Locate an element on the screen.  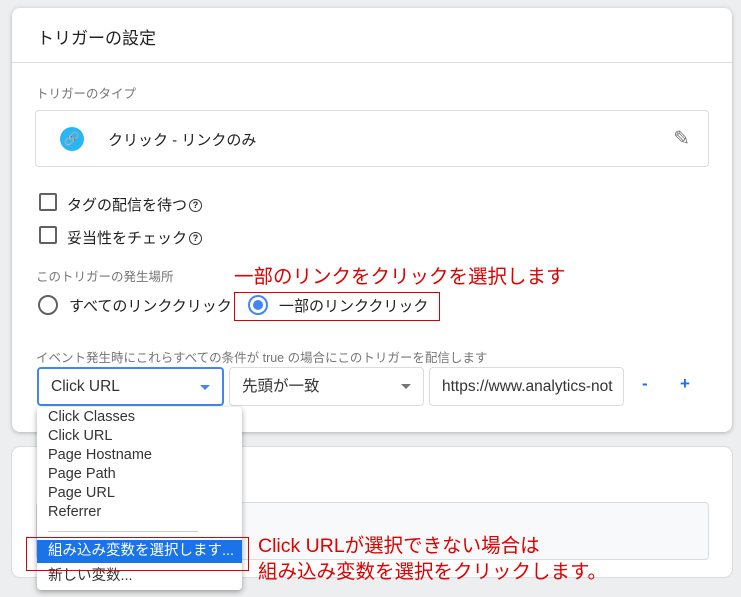
fire-on-label: このトリガーの発生場所 is located at coordinates (105, 277).